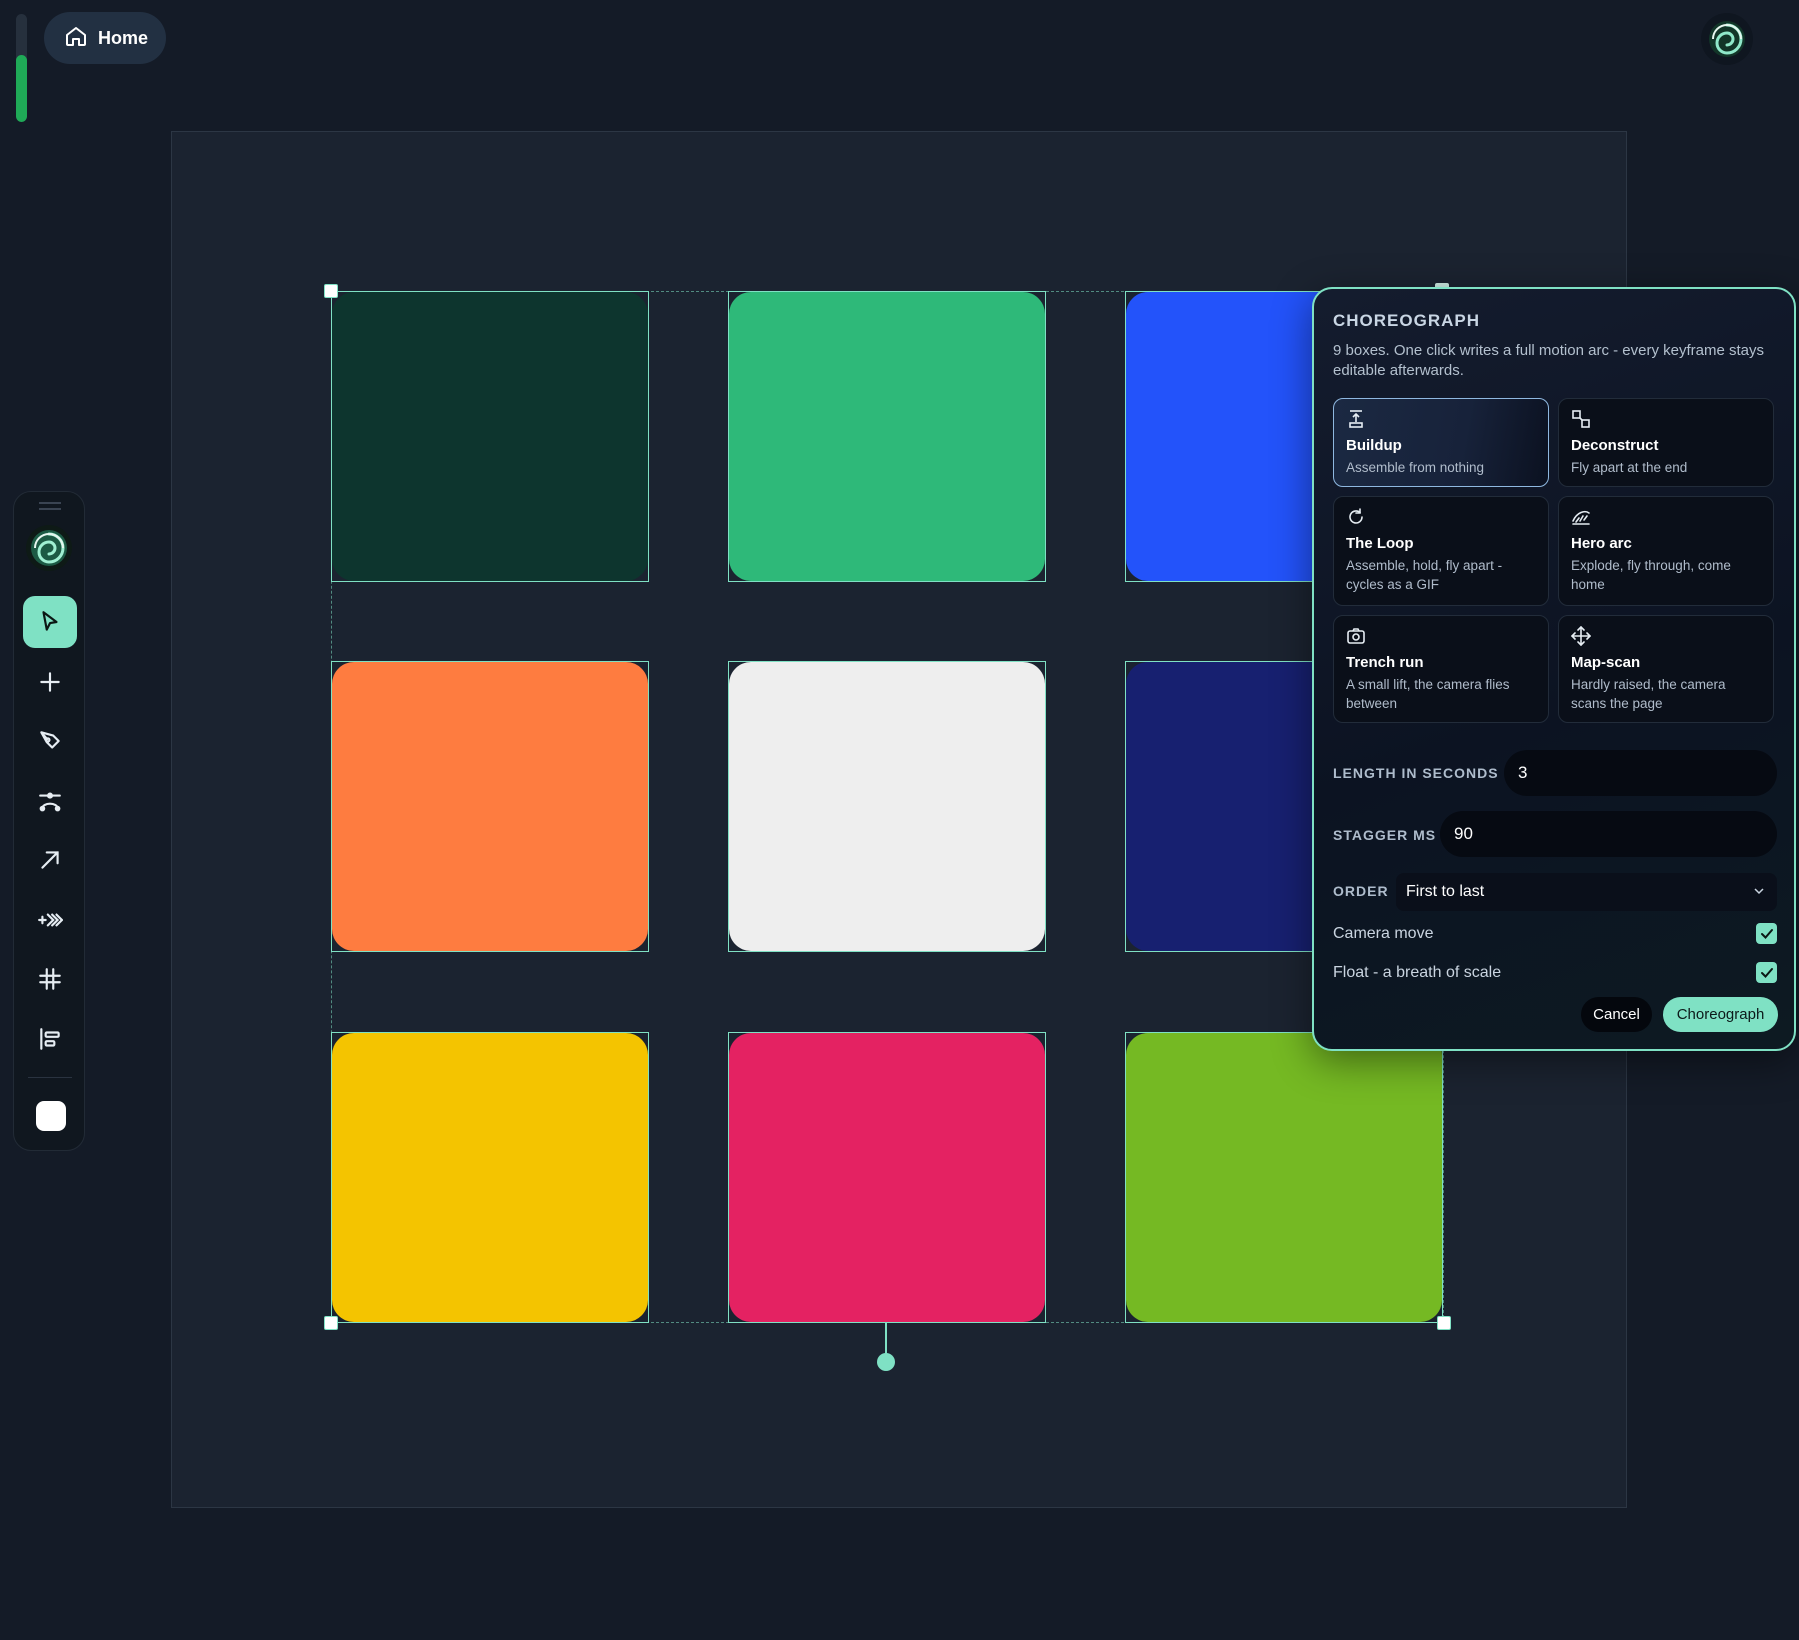  I want to click on app-logo, so click(49, 548).